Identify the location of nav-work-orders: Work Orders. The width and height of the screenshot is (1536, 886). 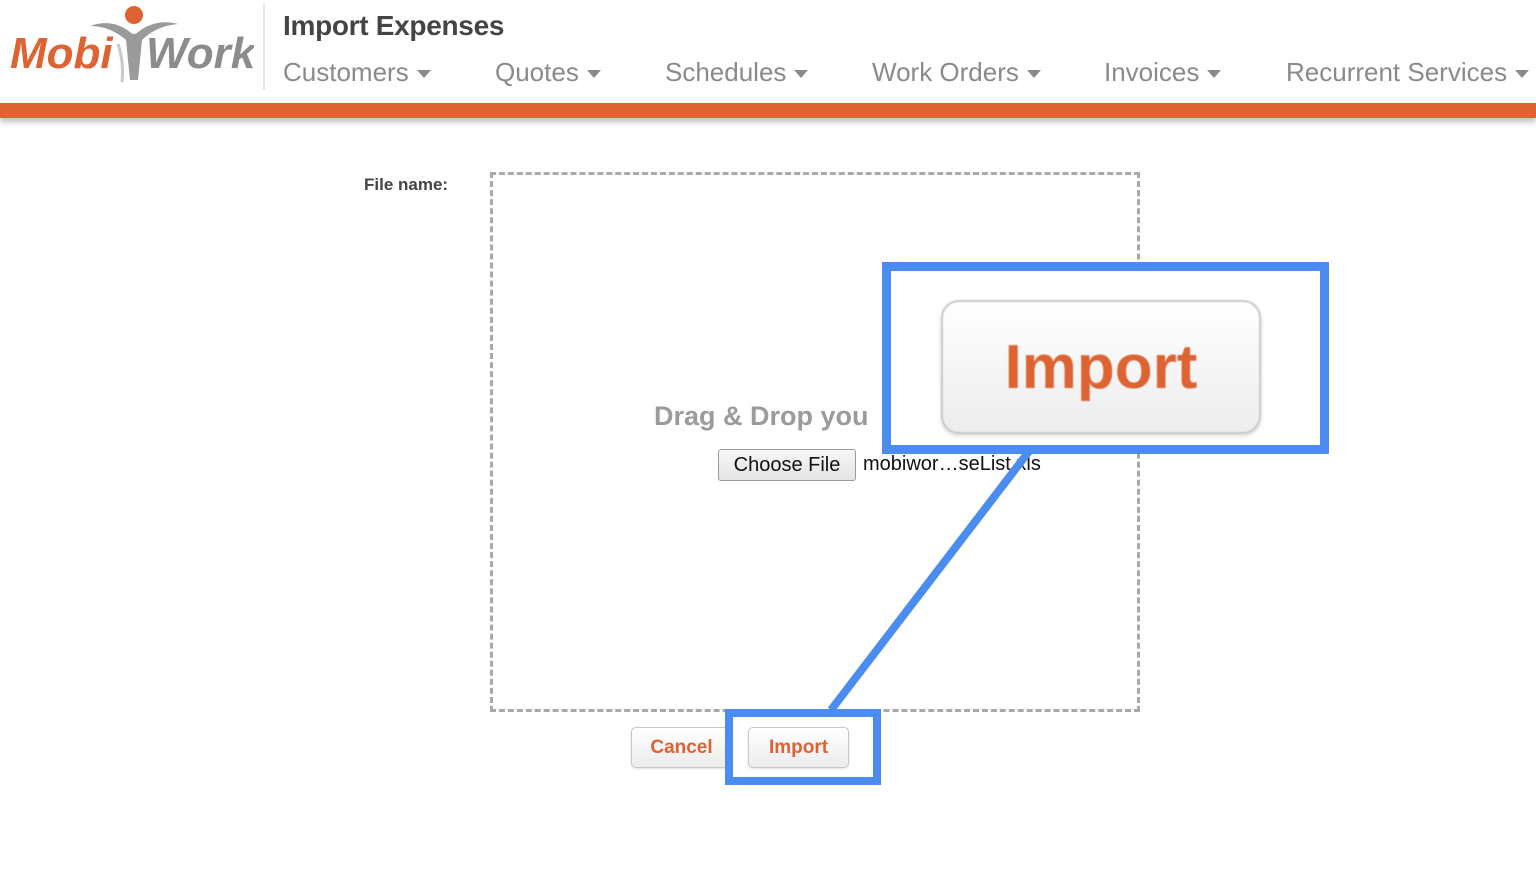
(956, 72).